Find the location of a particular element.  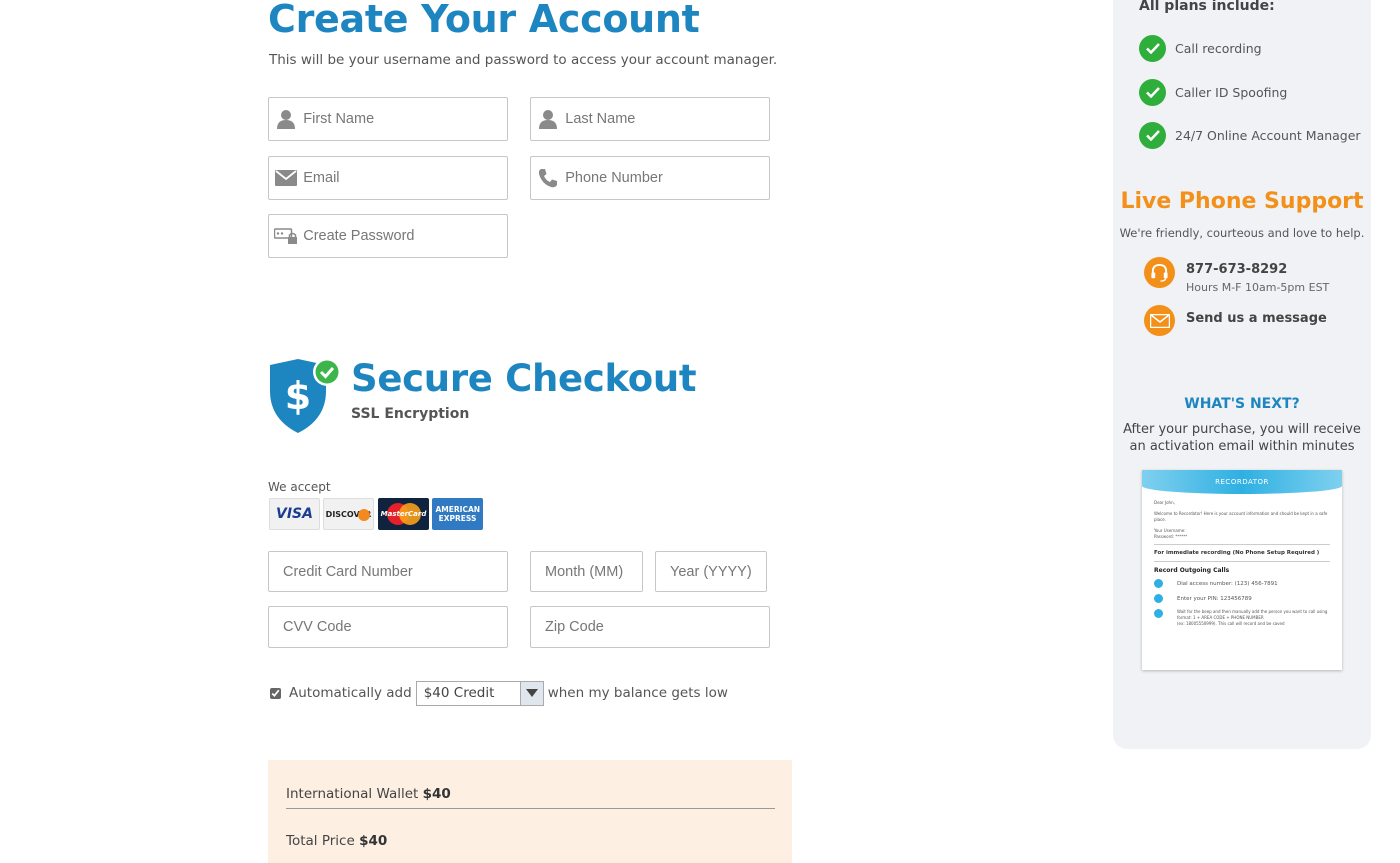

zip-input is located at coordinates (650, 627).